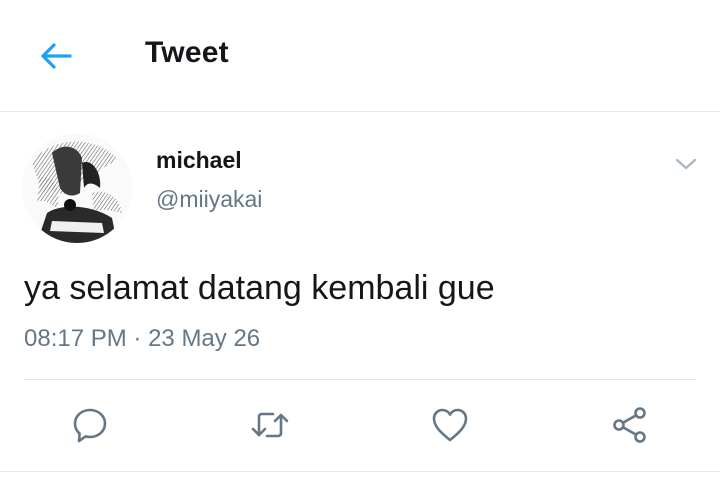  I want to click on reply-icon, so click(90, 425).